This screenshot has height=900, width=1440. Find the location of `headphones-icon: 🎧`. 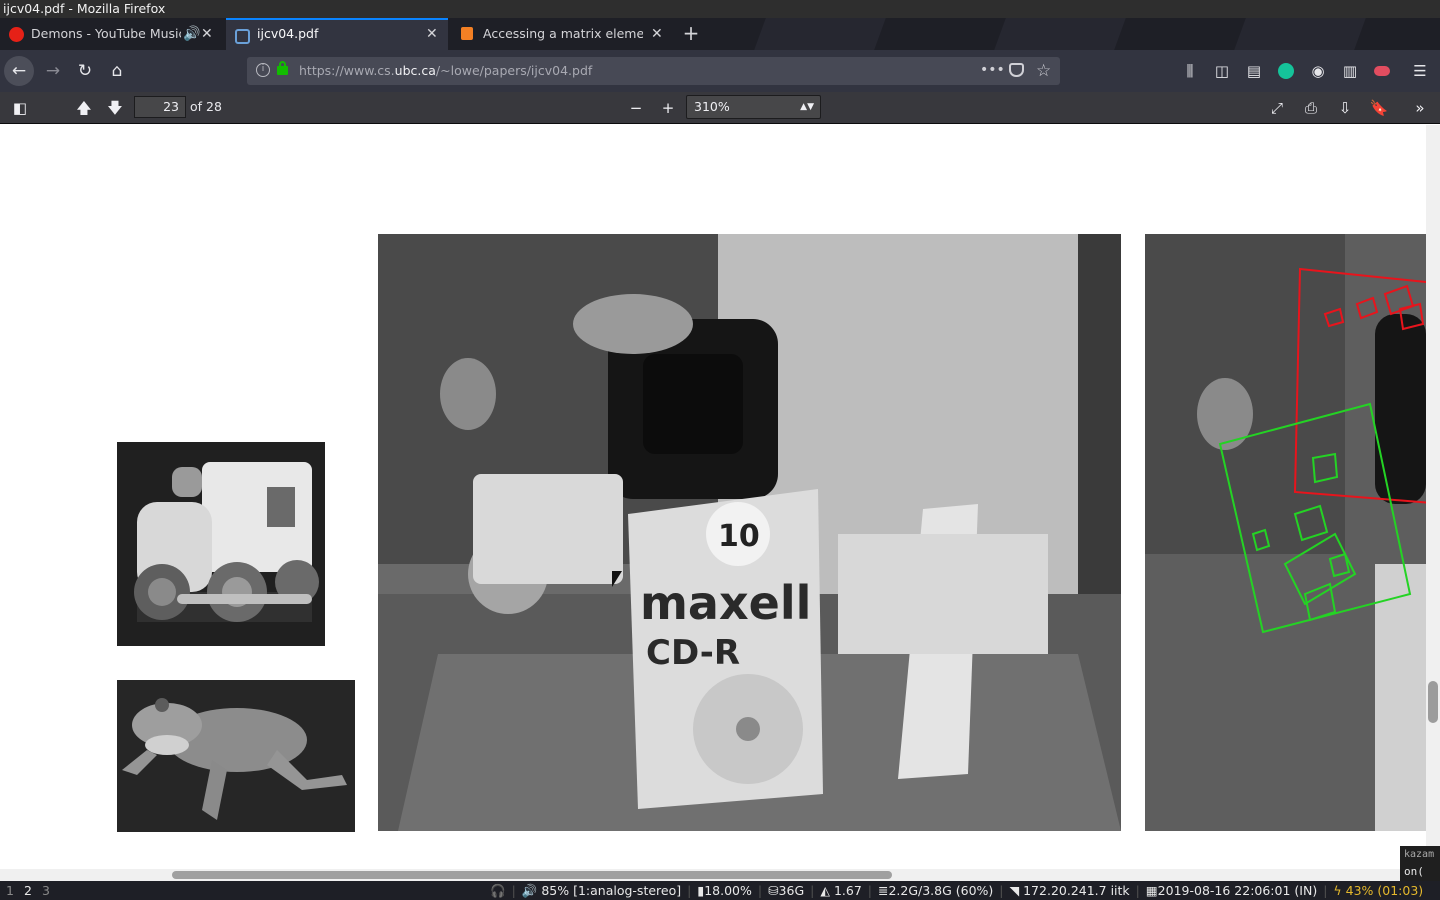

headphones-icon: 🎧 is located at coordinates (498, 890).